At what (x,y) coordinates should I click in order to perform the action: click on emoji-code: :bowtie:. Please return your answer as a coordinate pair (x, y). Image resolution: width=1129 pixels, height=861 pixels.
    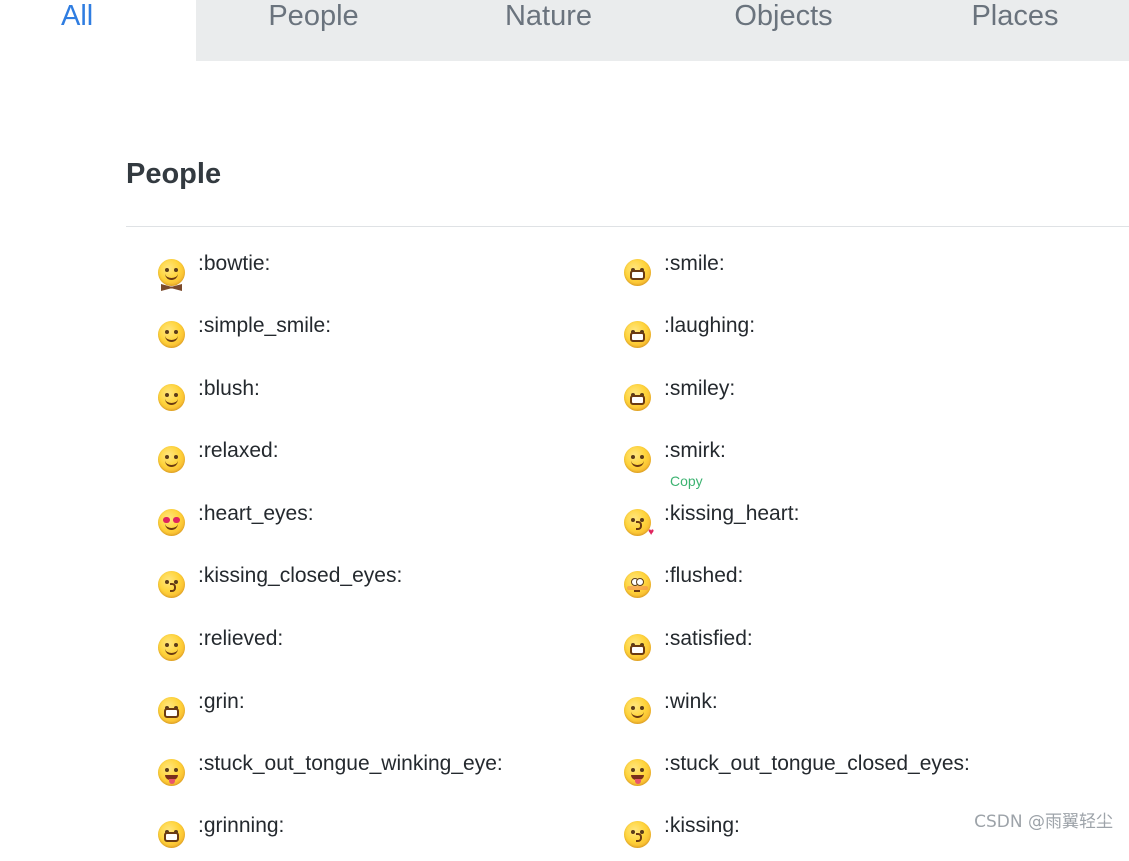
    Looking at the image, I should click on (234, 263).